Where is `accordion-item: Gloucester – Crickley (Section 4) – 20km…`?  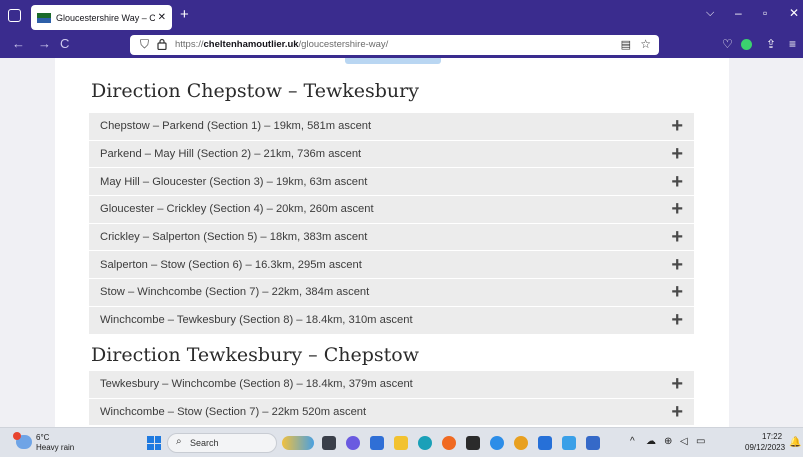
accordion-item: Gloucester – Crickley (Section 4) – 20km… is located at coordinates (391, 210).